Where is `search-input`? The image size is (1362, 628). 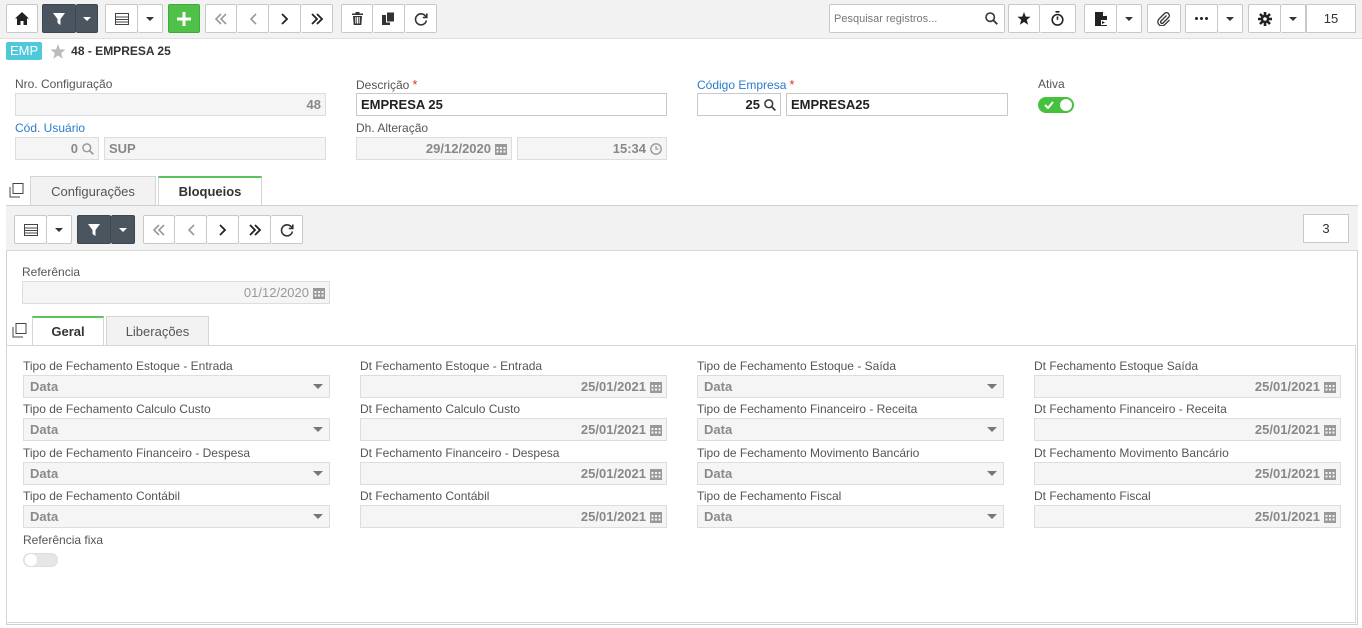
search-input is located at coordinates (905, 18).